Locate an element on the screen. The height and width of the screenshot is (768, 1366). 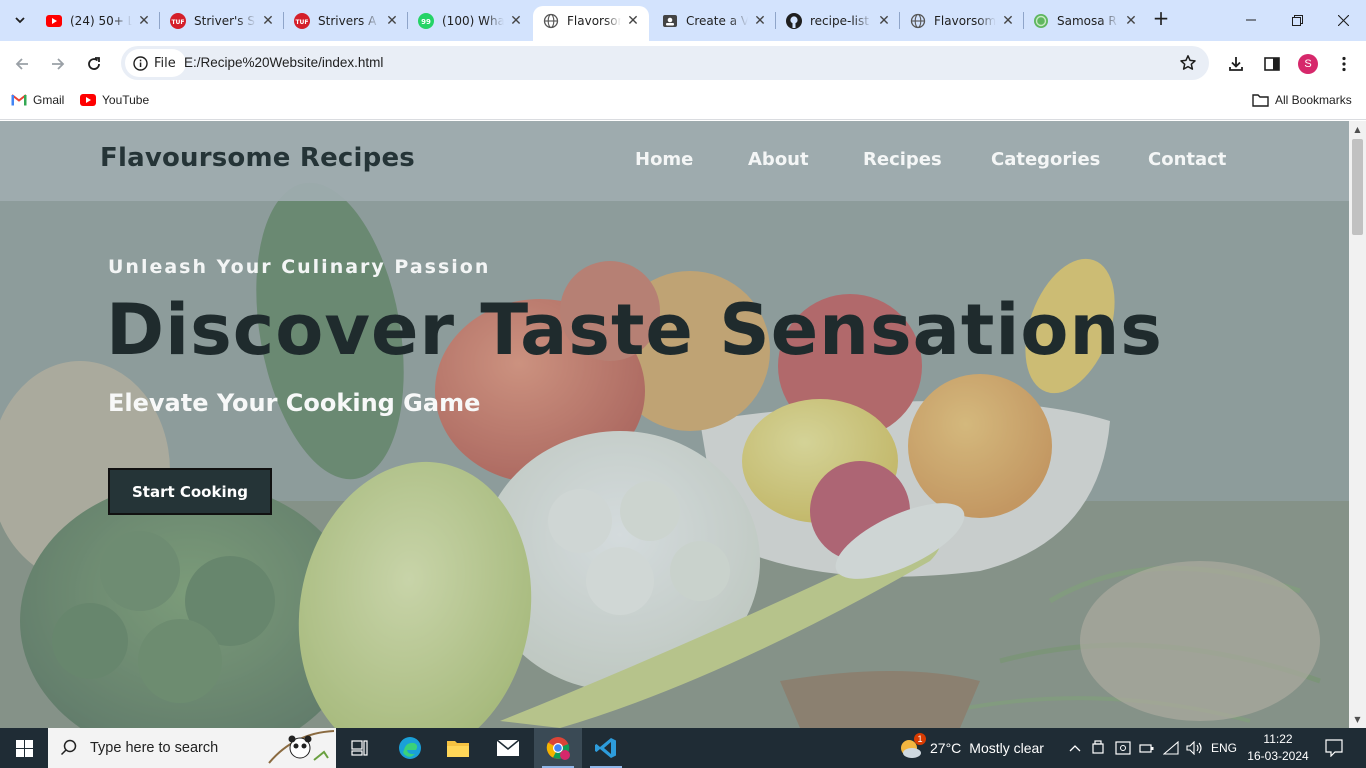
all-bookmarks-button: All Bookmarks is located at coordinates (1302, 100).